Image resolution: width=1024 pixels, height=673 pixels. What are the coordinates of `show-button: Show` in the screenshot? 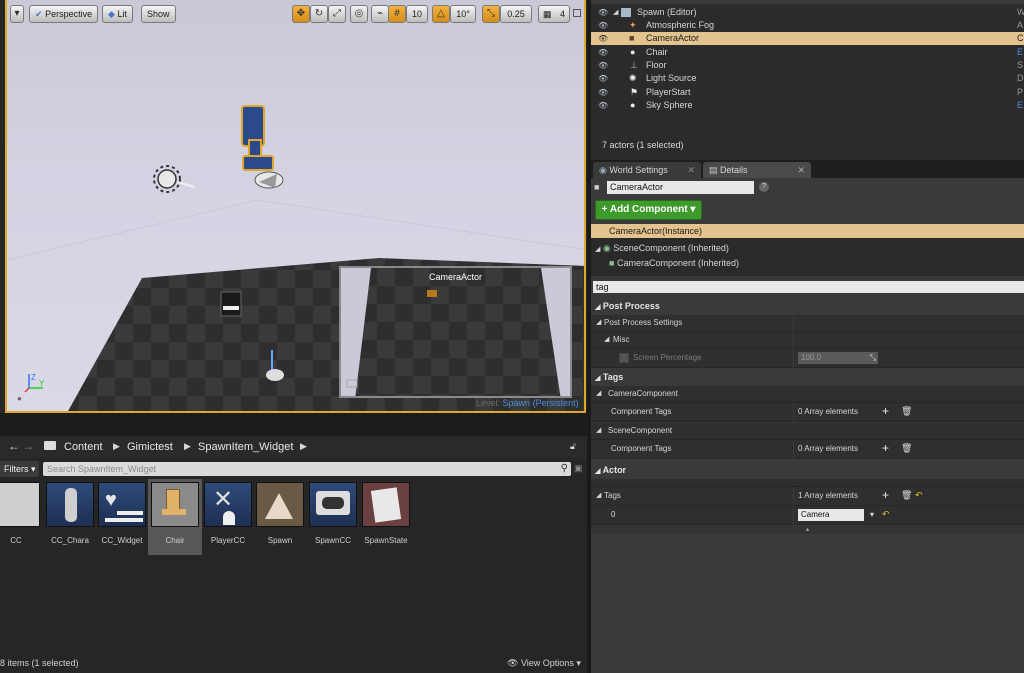 It's located at (158, 14).